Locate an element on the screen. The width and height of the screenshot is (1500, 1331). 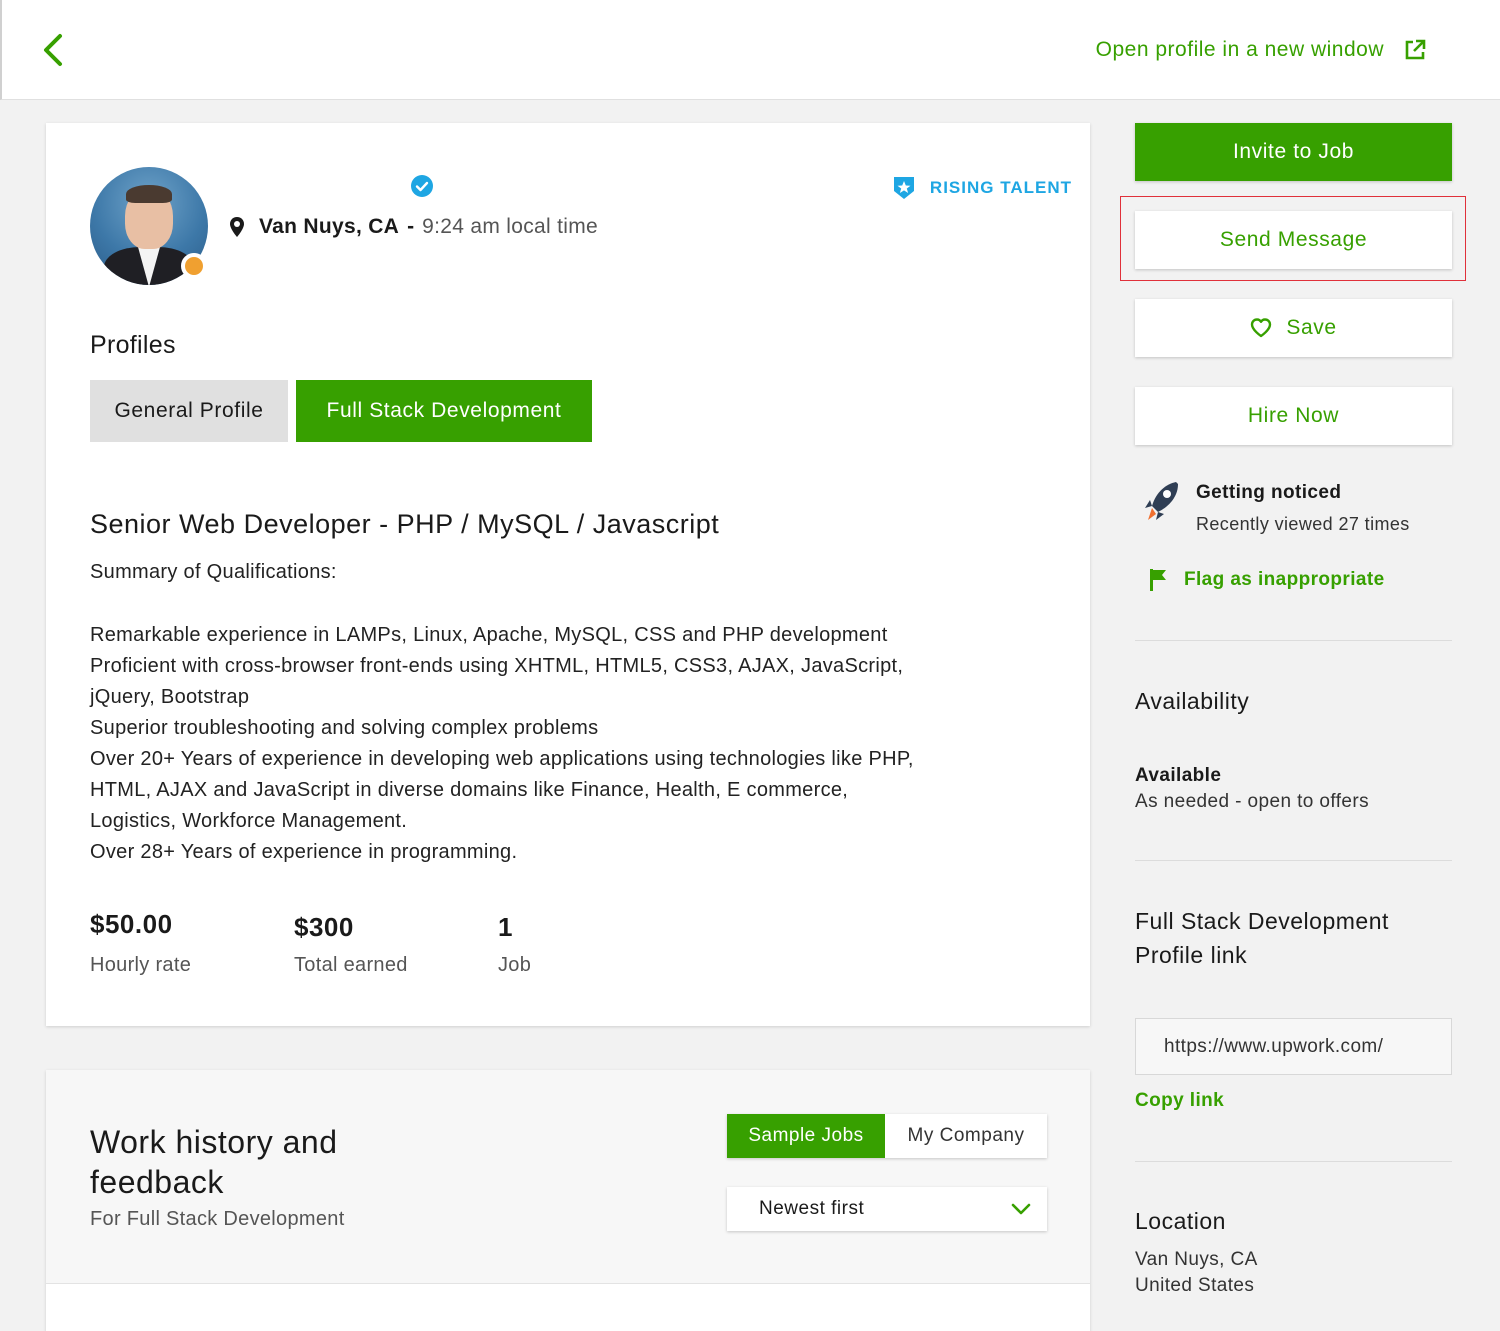
back-button is located at coordinates (53, 50).